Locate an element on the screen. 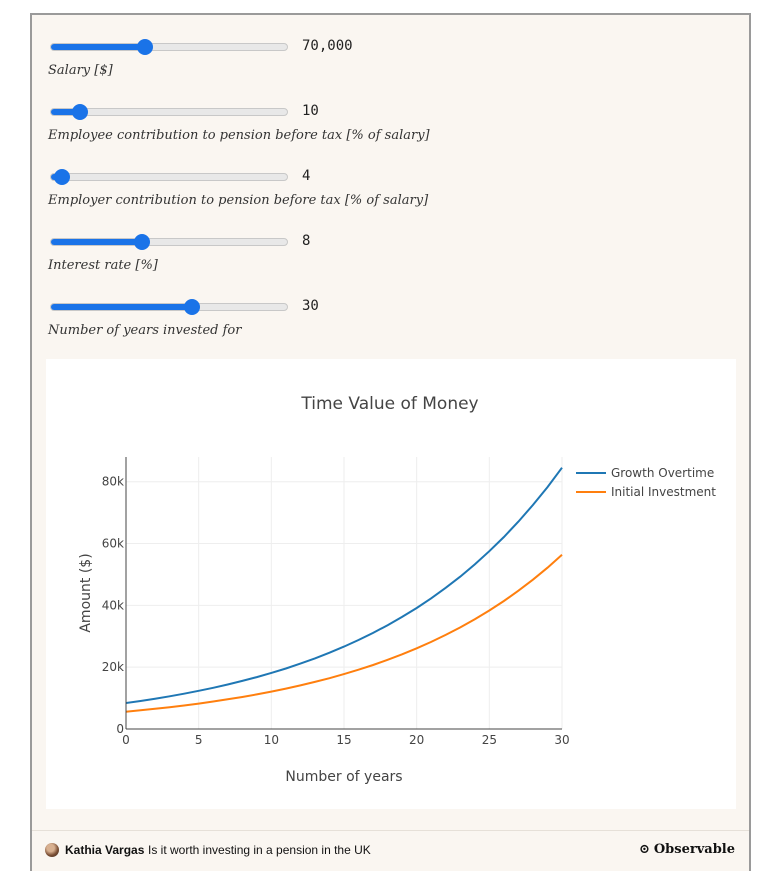 Image resolution: width=772 pixels, height=889 pixels. years-invested-label: Number of years invested for is located at coordinates (145, 330).